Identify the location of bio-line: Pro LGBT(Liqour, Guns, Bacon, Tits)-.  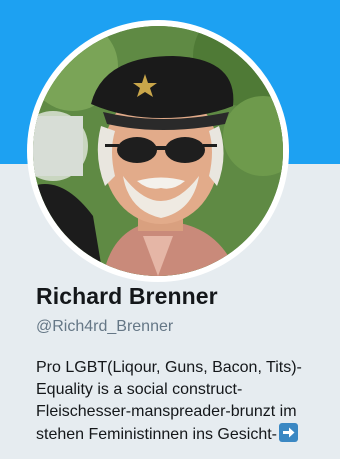
(169, 367).